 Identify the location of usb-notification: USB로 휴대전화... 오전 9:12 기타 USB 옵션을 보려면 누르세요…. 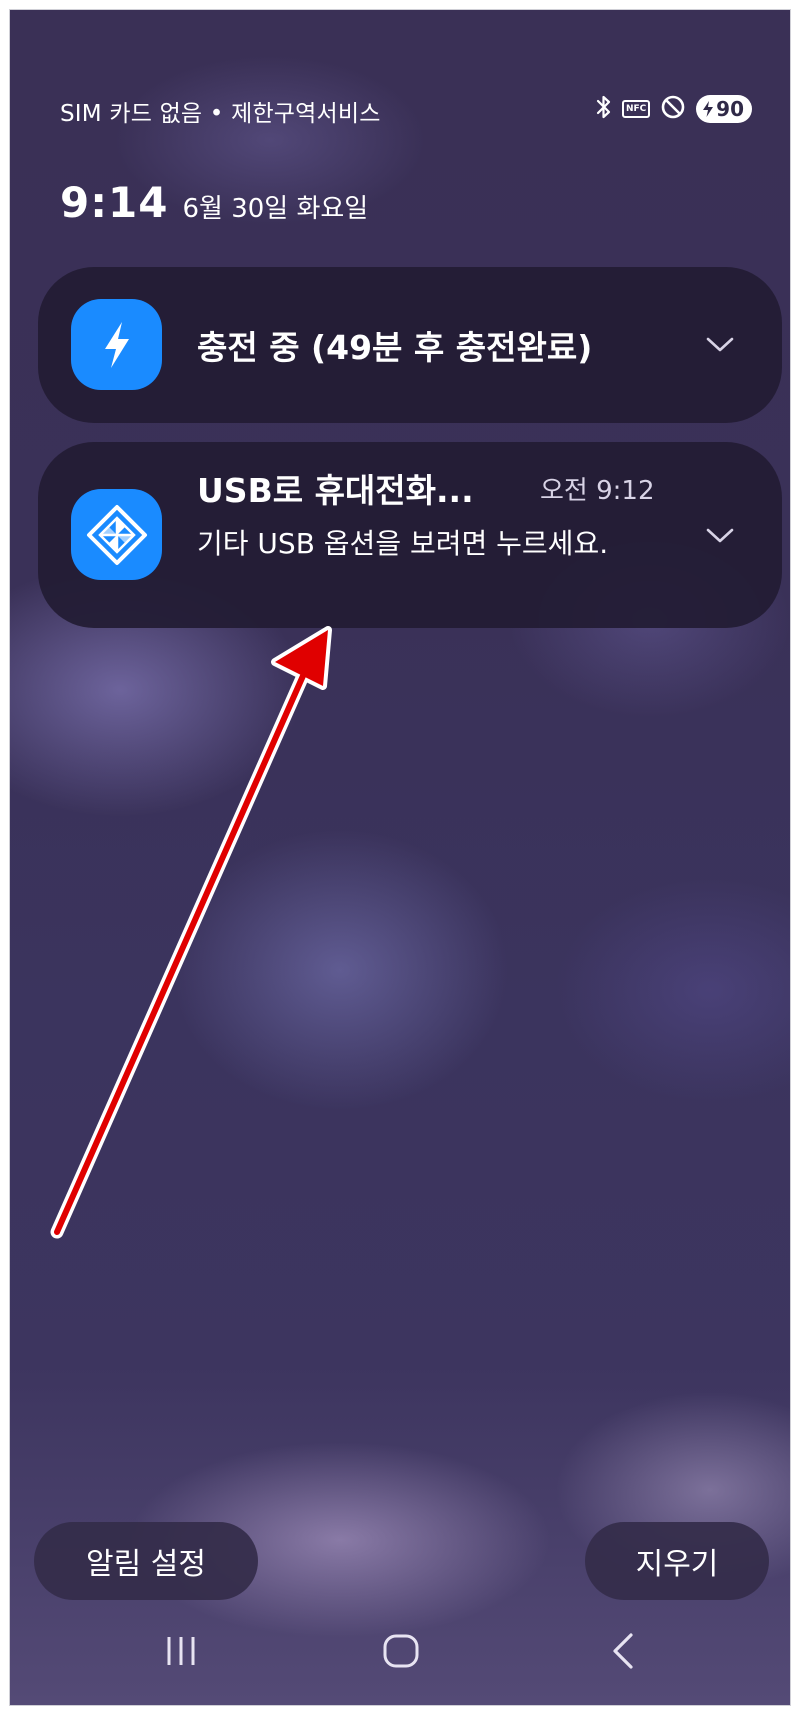
(410, 535).